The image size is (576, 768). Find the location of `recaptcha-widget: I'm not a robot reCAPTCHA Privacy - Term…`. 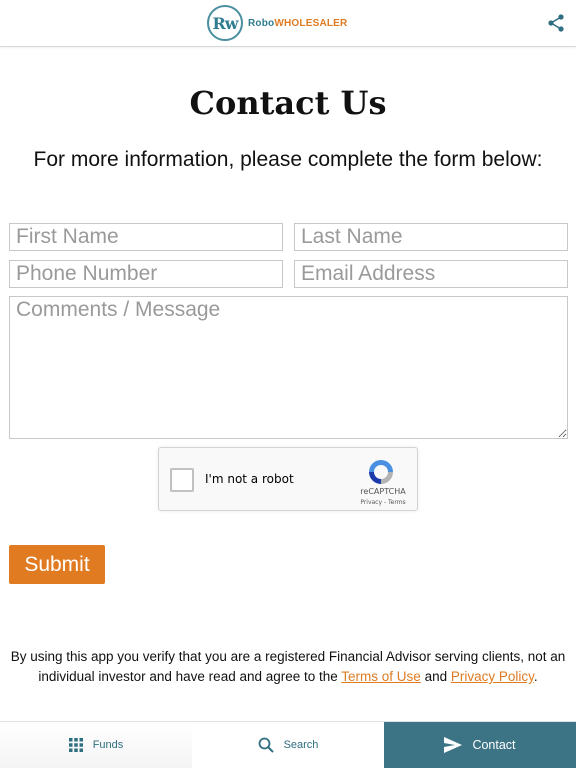

recaptcha-widget: I'm not a robot reCAPTCHA Privacy - Term… is located at coordinates (288, 479).